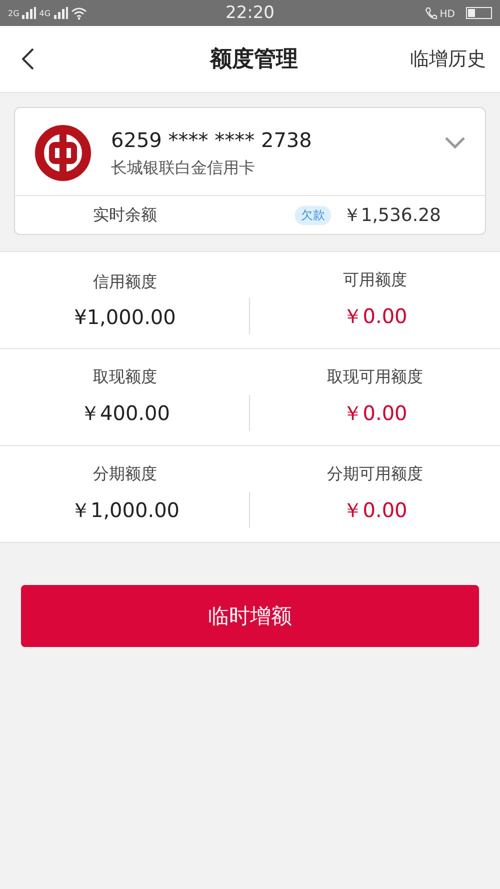 This screenshot has height=889, width=500. I want to click on network-label: 2G, so click(14, 14).